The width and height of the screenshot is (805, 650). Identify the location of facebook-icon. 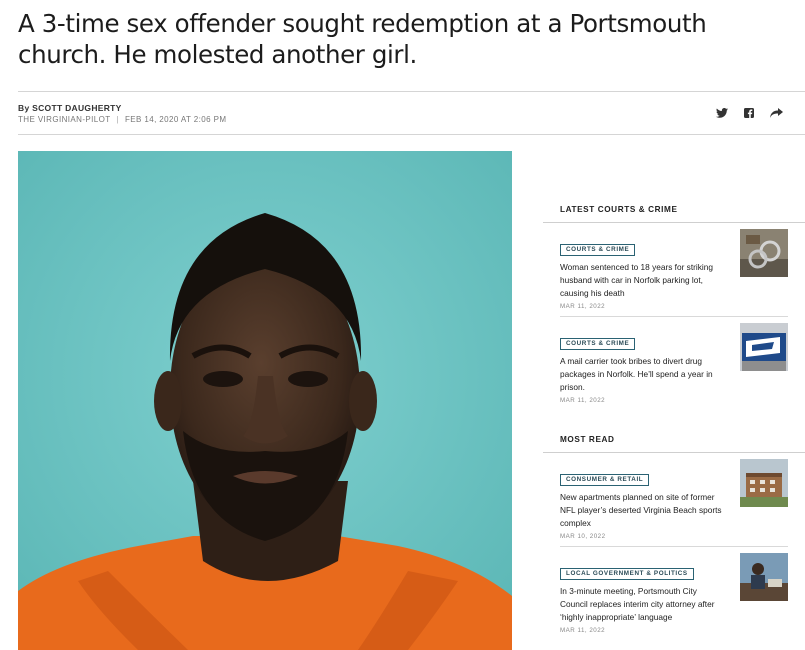
(749, 113).